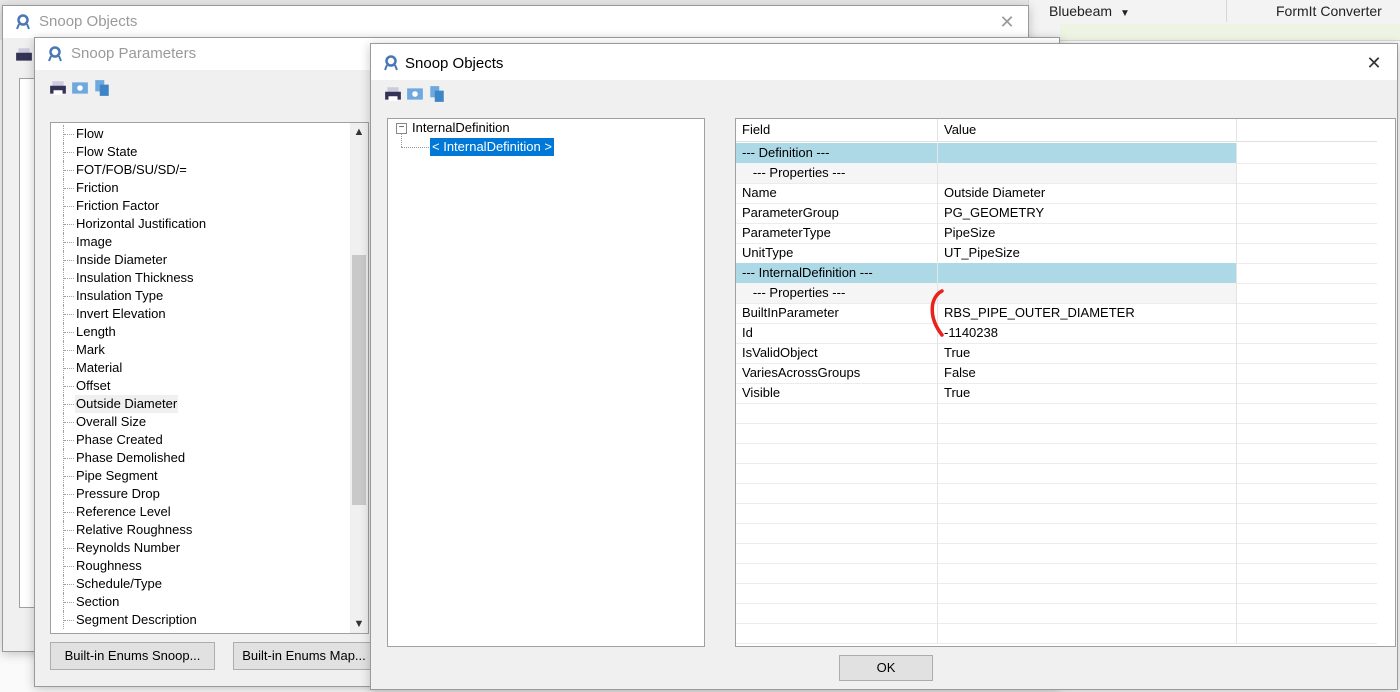 This screenshot has width=1400, height=692. I want to click on field-cell: UnitType, so click(837, 253).